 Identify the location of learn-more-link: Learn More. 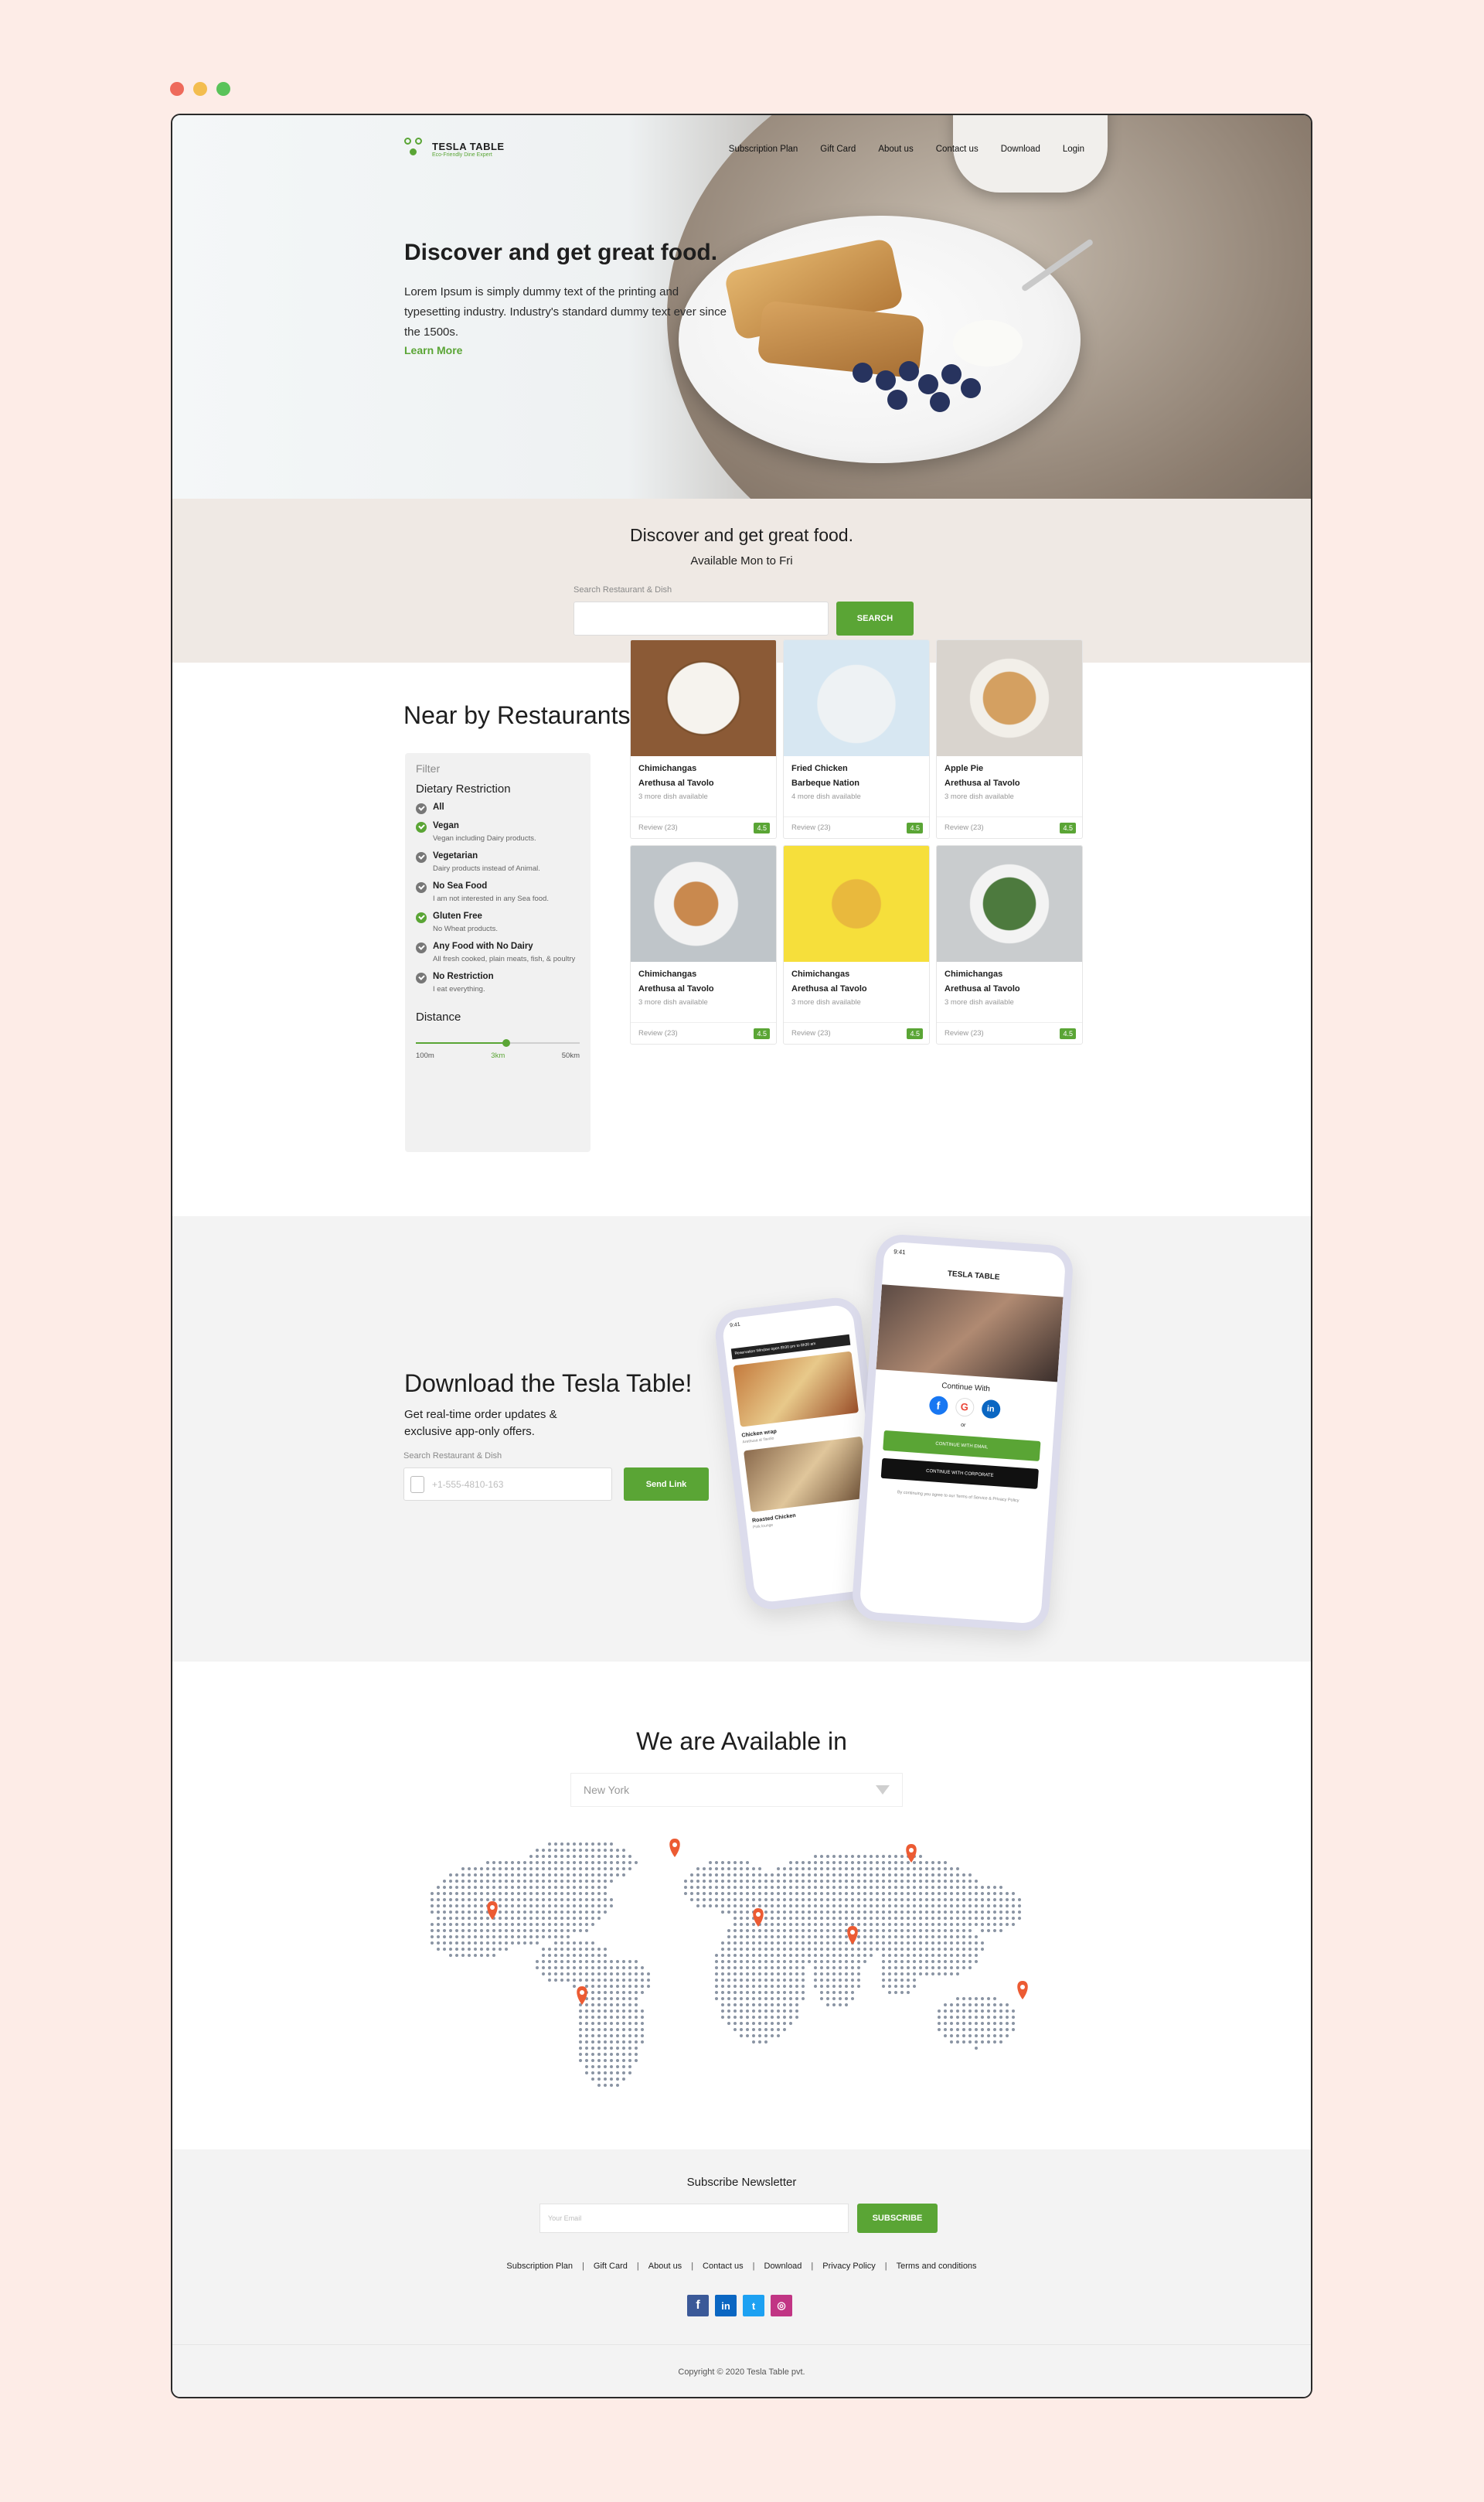
(433, 350).